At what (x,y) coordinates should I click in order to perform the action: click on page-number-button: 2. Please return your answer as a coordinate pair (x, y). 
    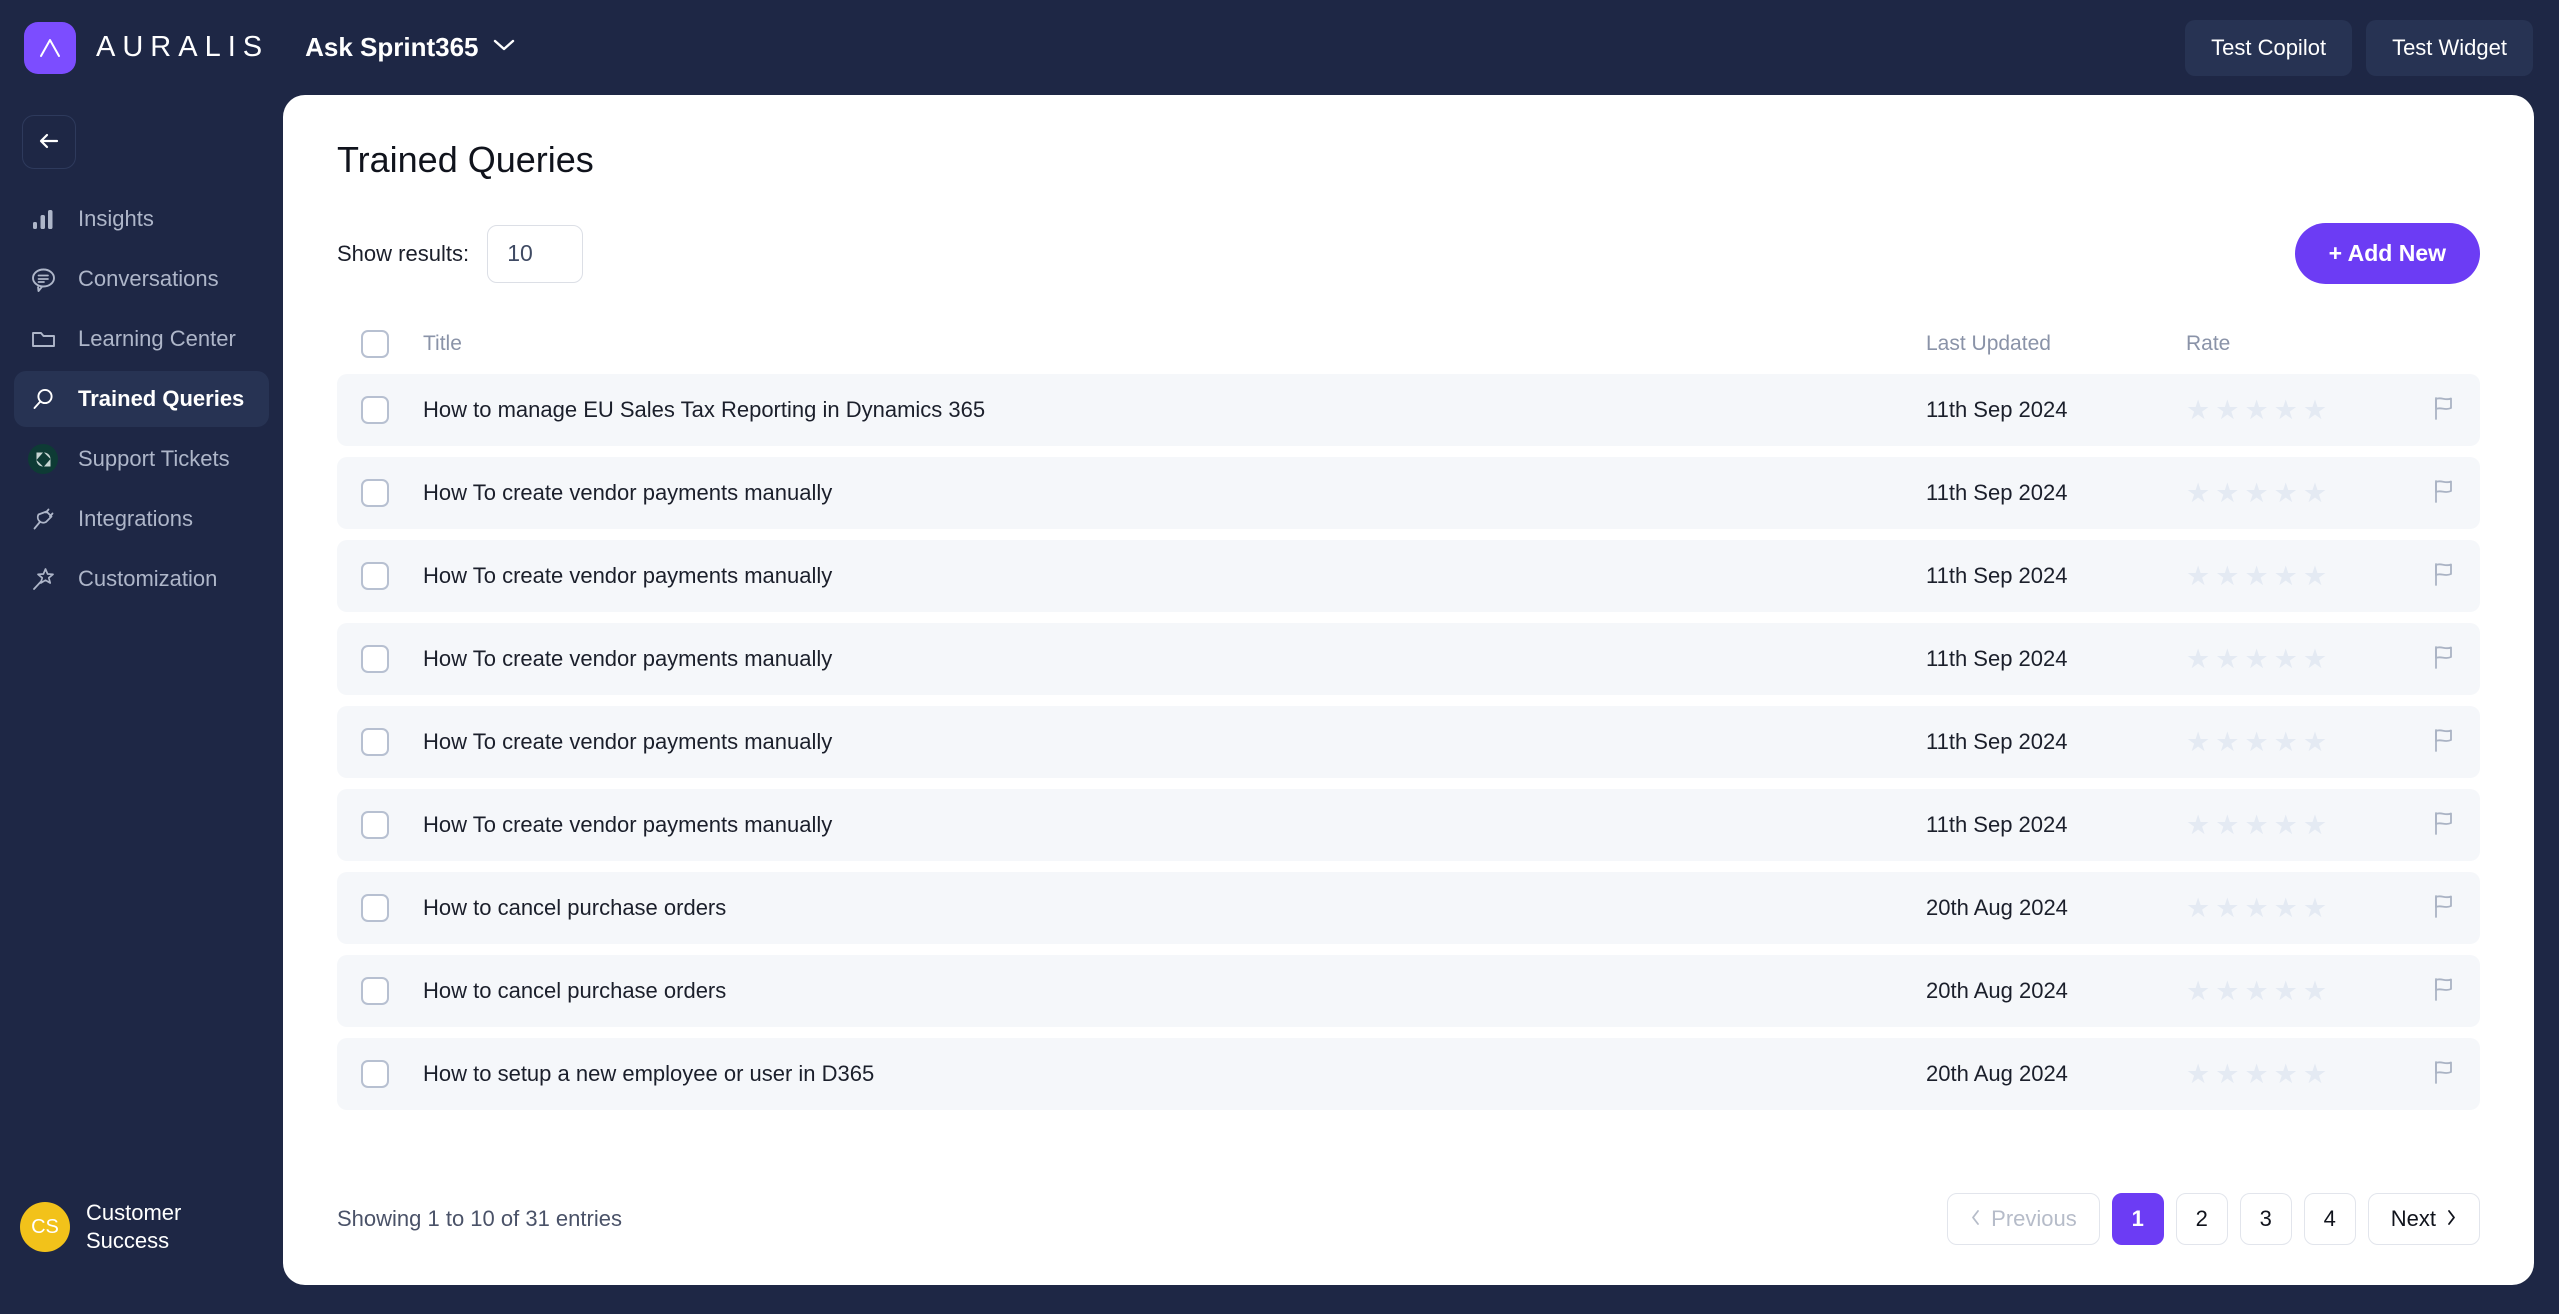
    Looking at the image, I should click on (2201, 1219).